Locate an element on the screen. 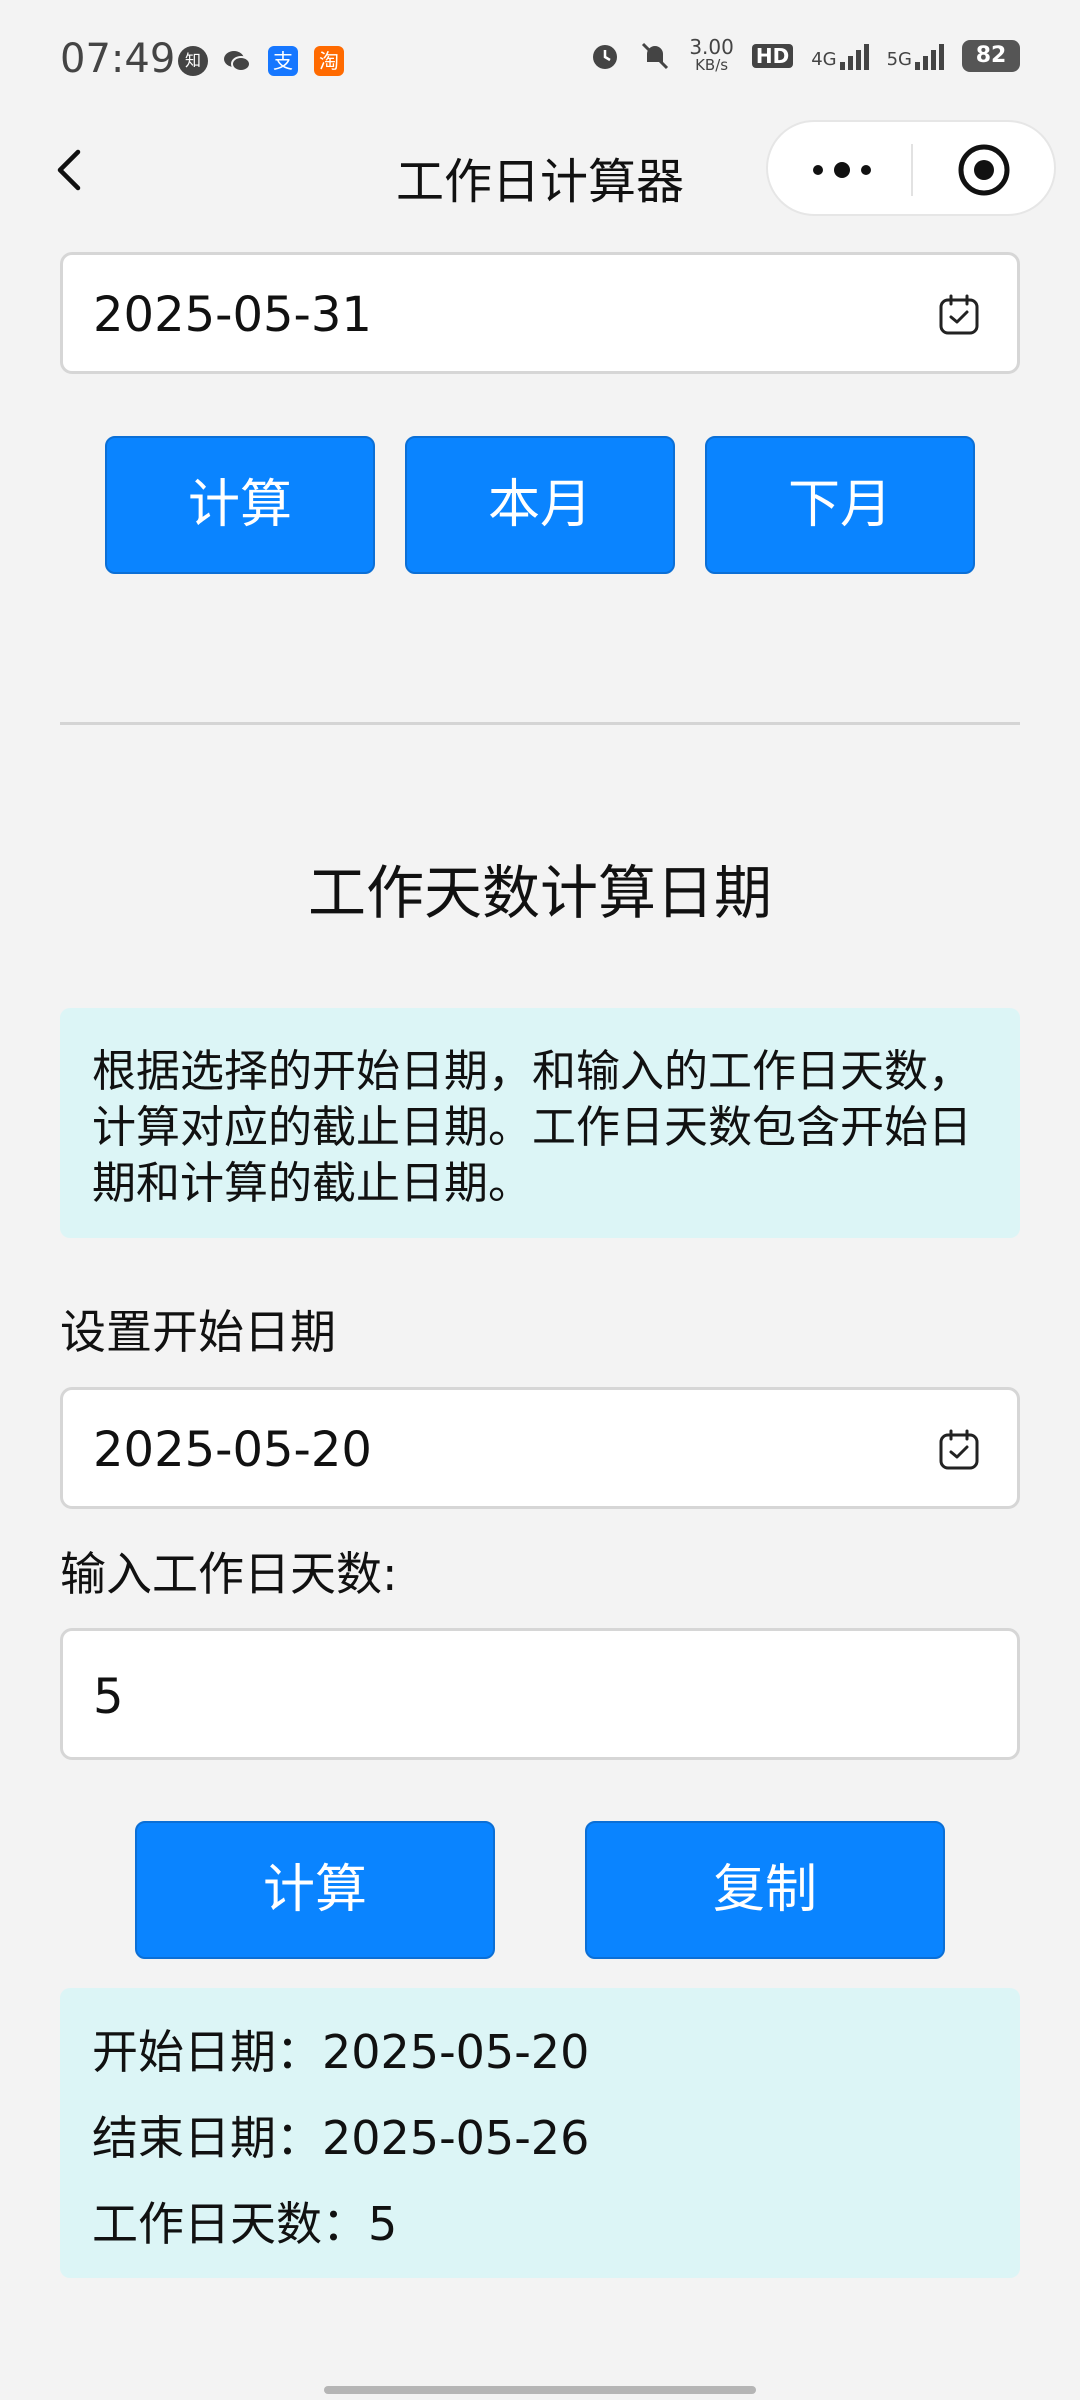 This screenshot has width=1080, height=2400. section-divider is located at coordinates (540, 723).